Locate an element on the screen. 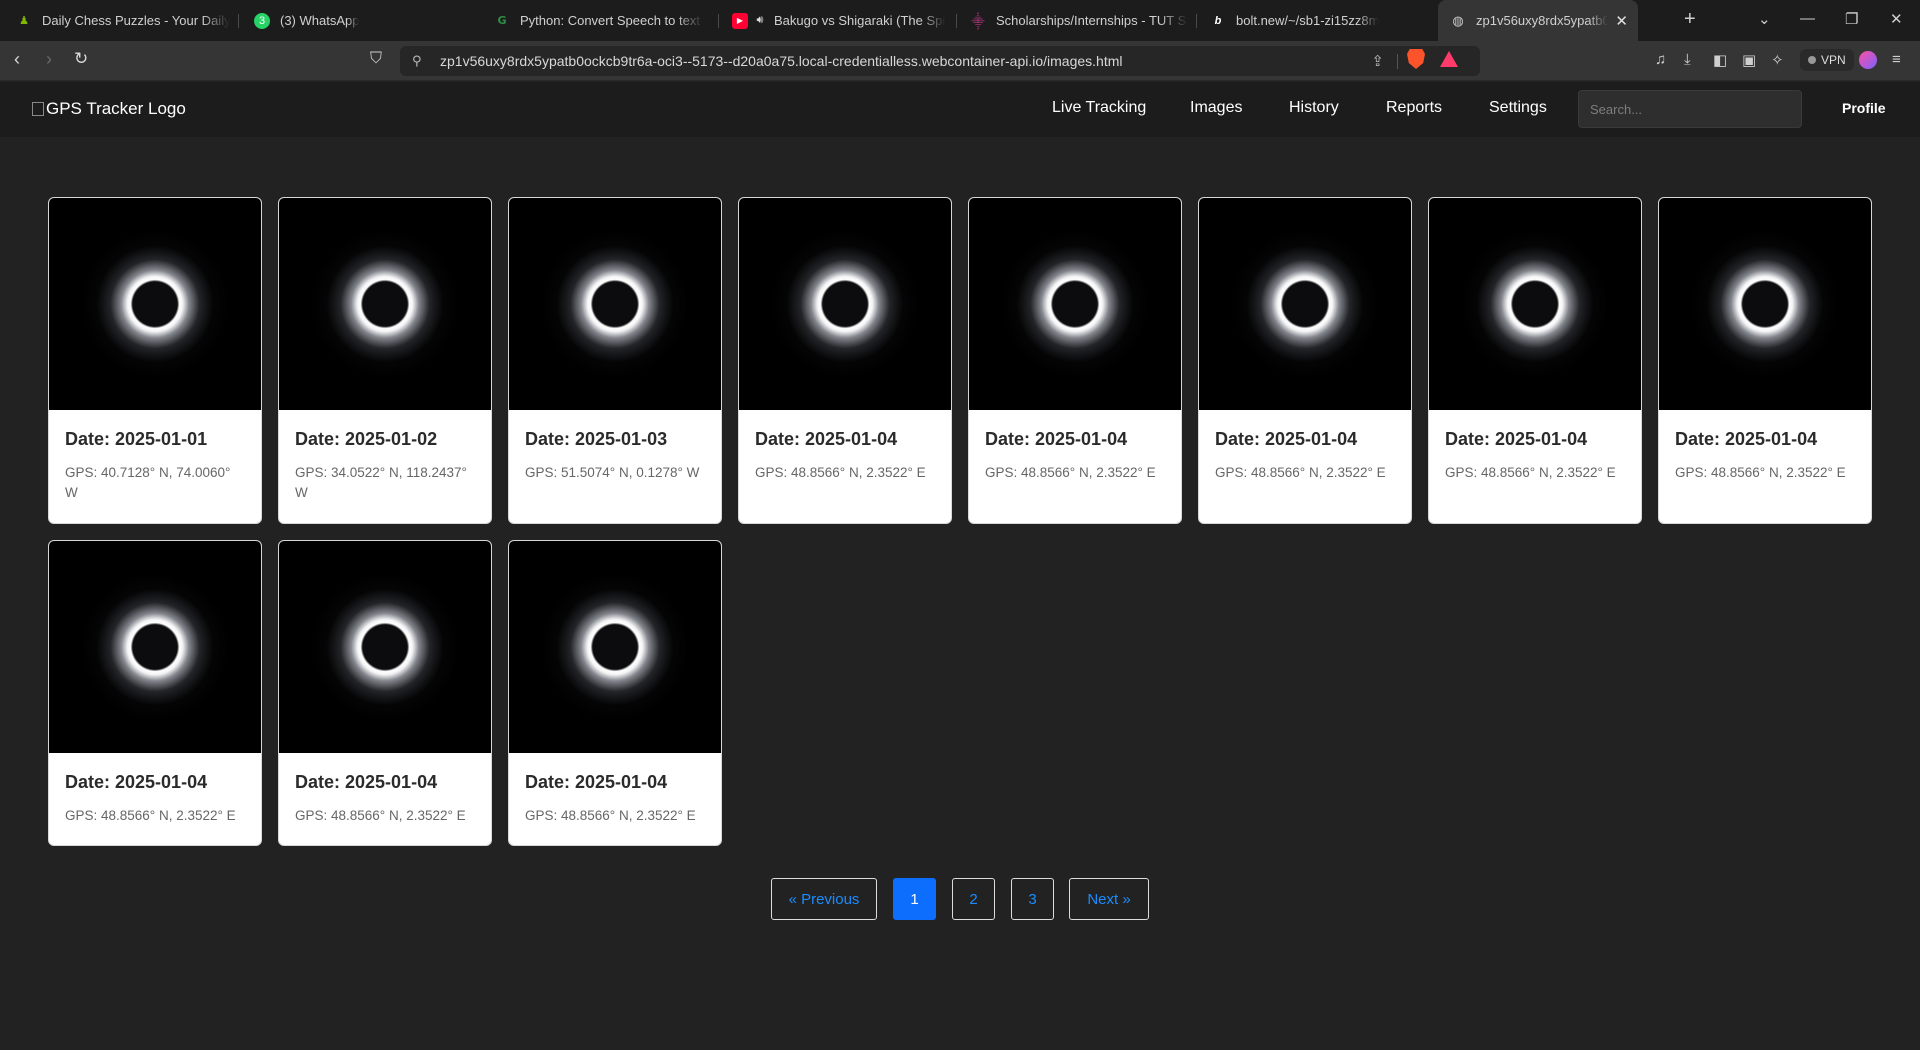 Image resolution: width=1920 pixels, height=1050 pixels. browser-tab: b bolt.new/~/sb1-zi15zz8m is located at coordinates (1315, 20).